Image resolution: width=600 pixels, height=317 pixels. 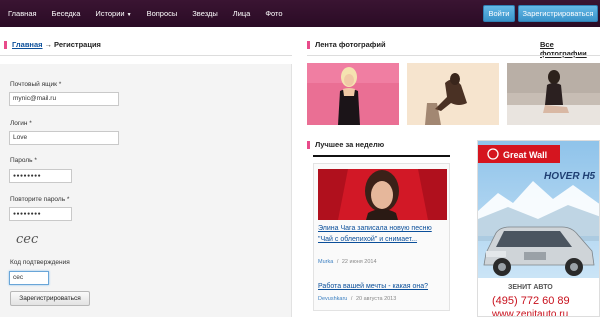 What do you see at coordinates (36, 84) in the screenshot?
I see `email-label: Почтовый ящик *` at bounding box center [36, 84].